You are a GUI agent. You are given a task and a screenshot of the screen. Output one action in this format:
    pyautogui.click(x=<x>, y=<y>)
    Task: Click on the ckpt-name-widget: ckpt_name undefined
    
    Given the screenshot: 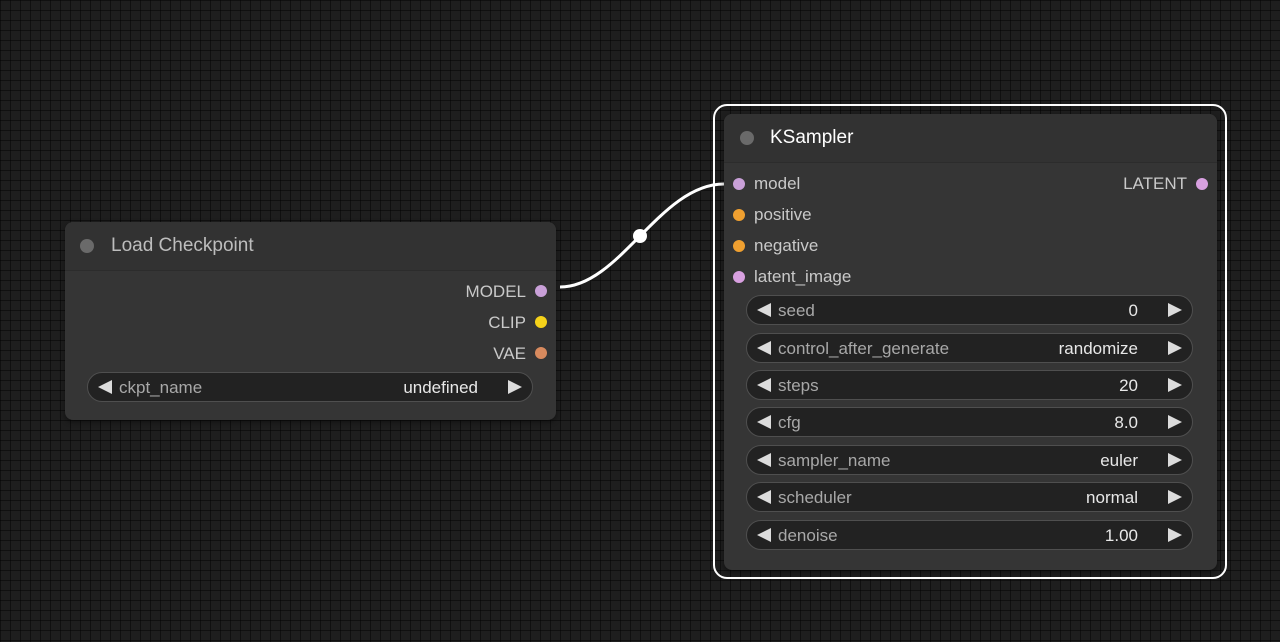 What is the action you would take?
    pyautogui.click(x=310, y=387)
    